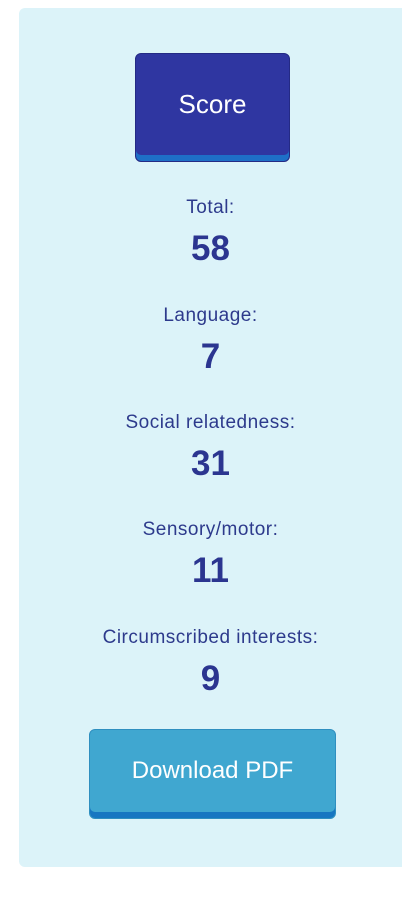  What do you see at coordinates (210, 315) in the screenshot?
I see `metric-label: Language:` at bounding box center [210, 315].